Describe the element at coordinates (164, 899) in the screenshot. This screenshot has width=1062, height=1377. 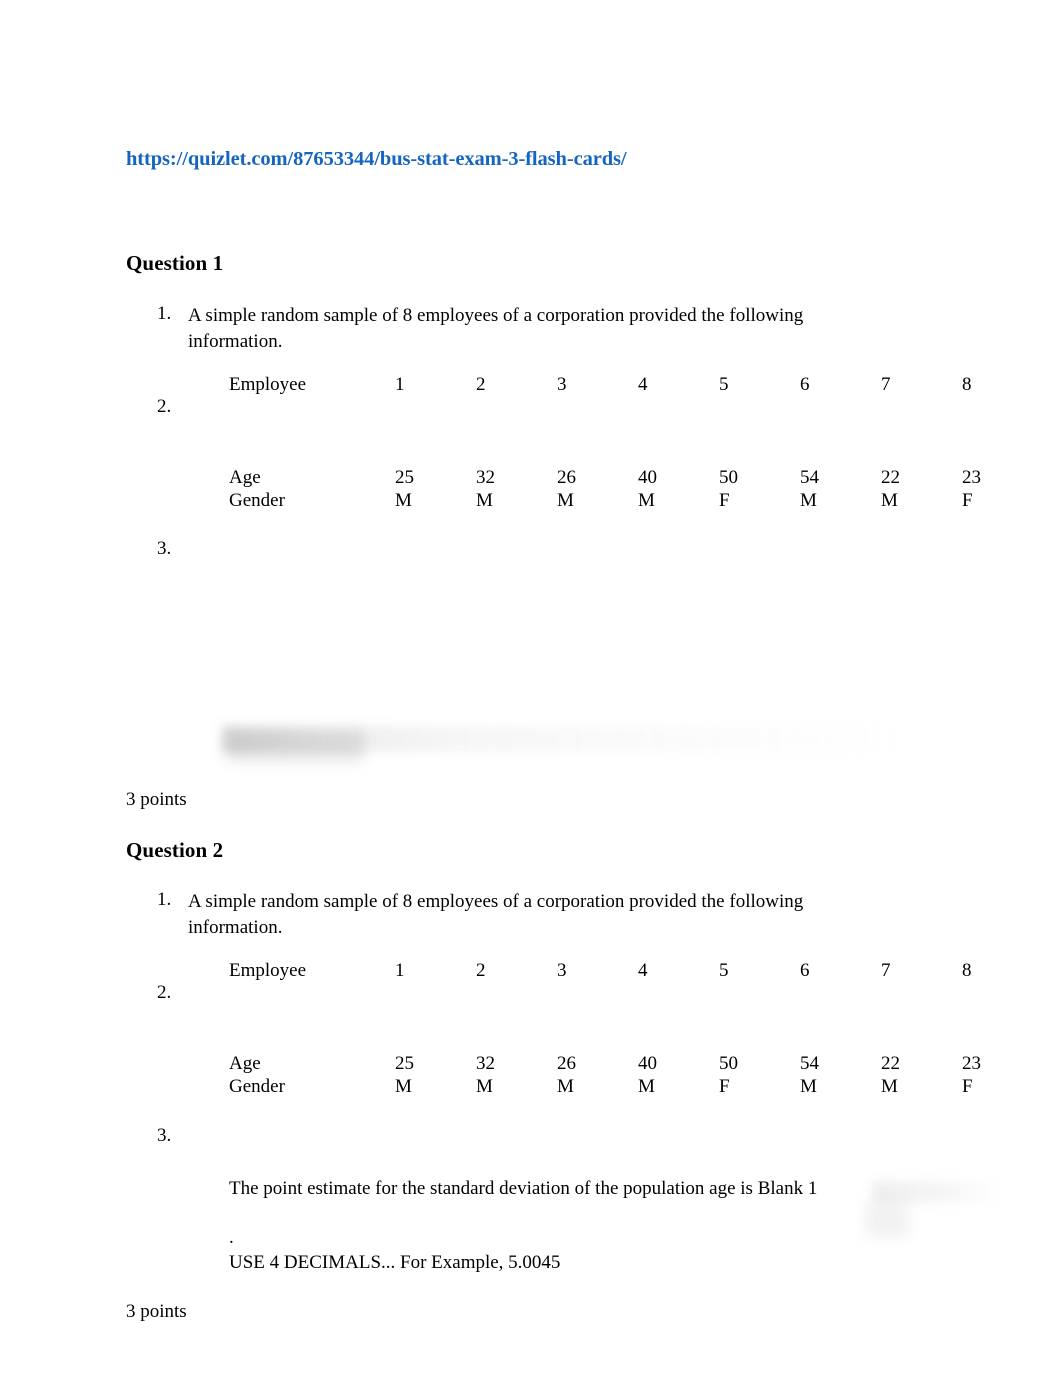
I see `q2-list-number-1: 1.` at that location.